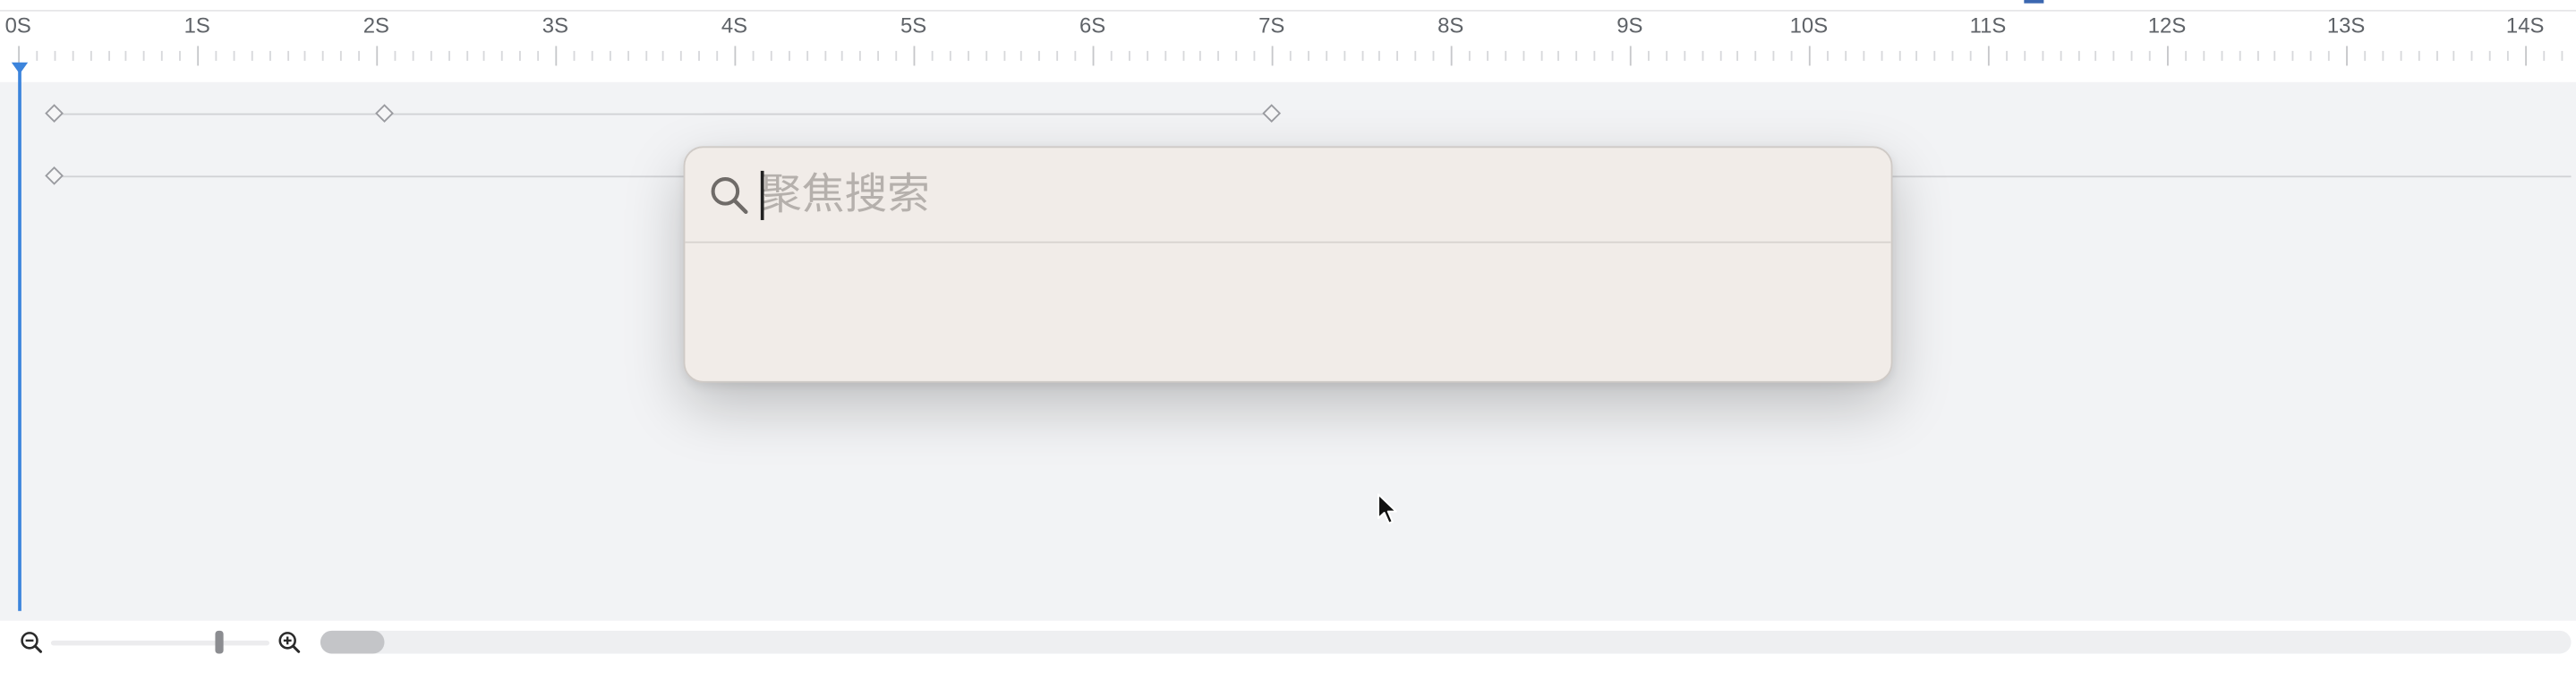  I want to click on zoom-slider-thumb, so click(219, 642).